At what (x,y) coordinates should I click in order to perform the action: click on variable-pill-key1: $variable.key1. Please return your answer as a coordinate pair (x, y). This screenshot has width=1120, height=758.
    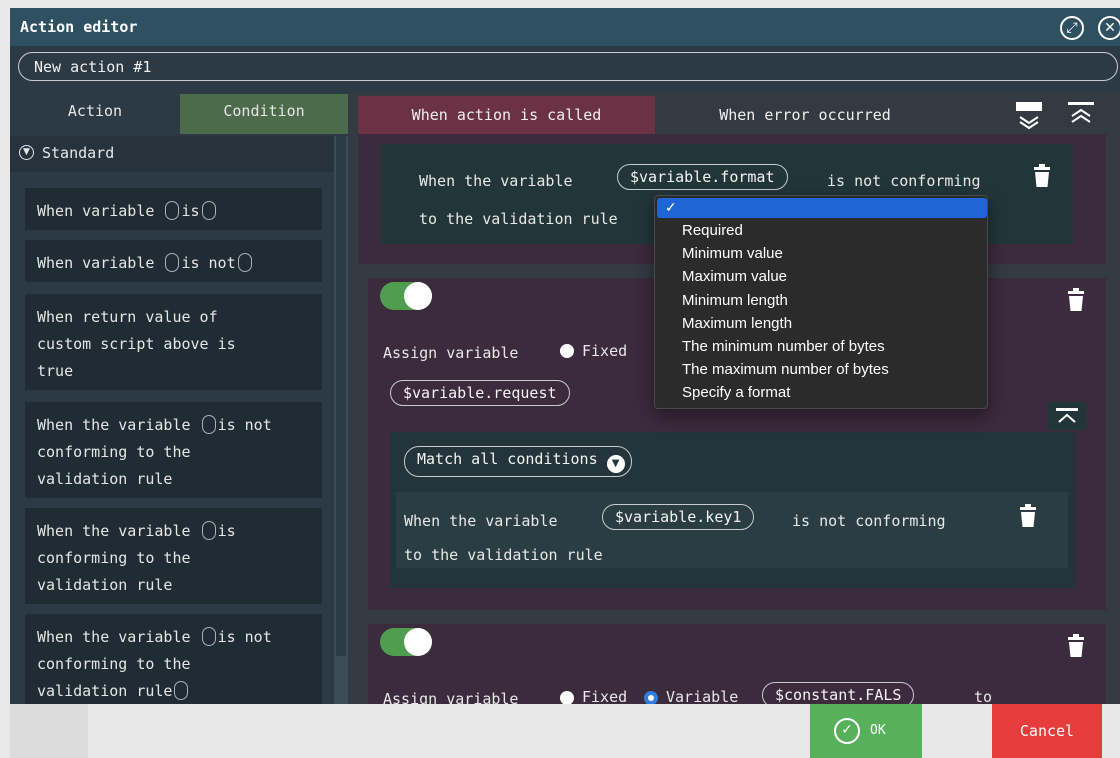
    Looking at the image, I should click on (678, 517).